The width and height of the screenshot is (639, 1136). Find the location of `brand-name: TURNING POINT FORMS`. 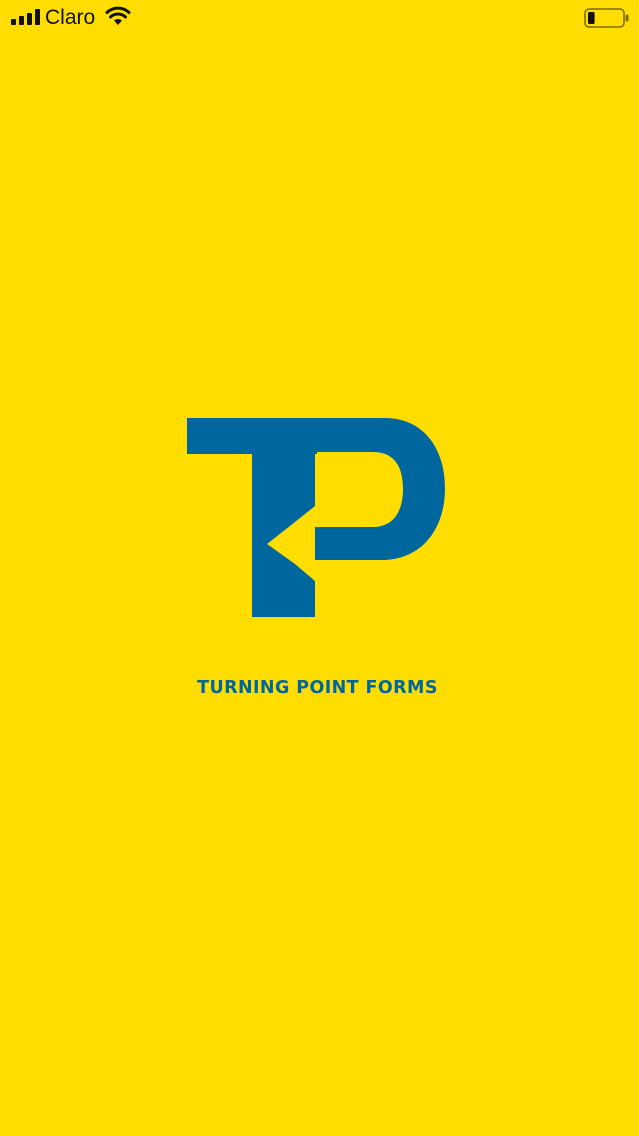

brand-name: TURNING POINT FORMS is located at coordinates (317, 688).